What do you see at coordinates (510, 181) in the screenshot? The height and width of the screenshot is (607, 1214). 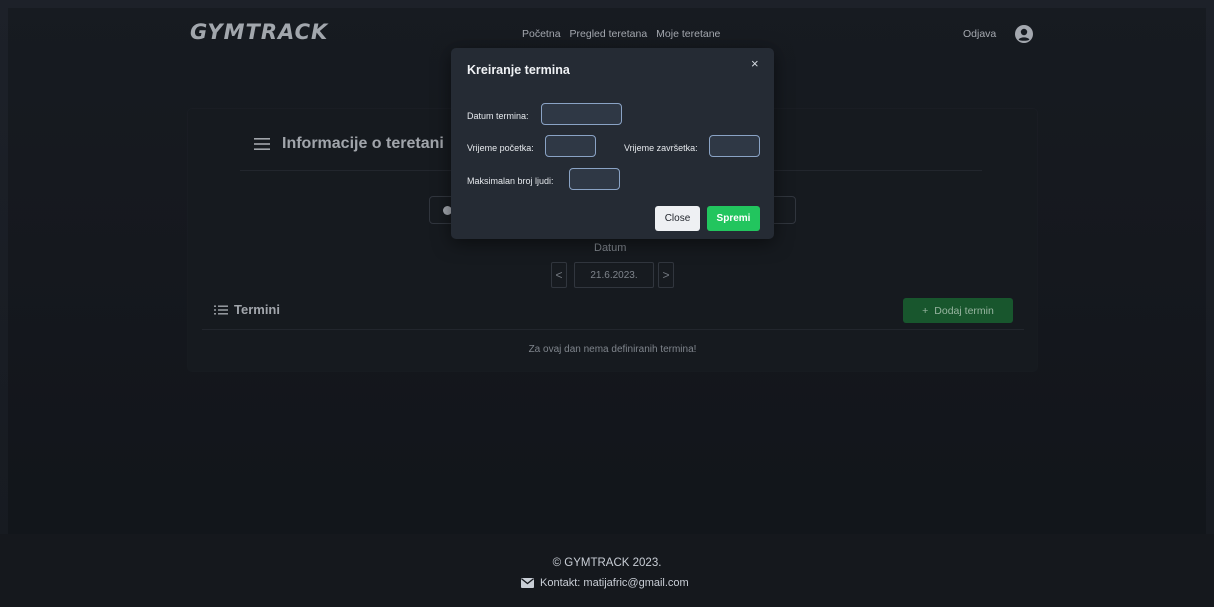 I see `max-people-label: Maksimalan broj ljudi:` at bounding box center [510, 181].